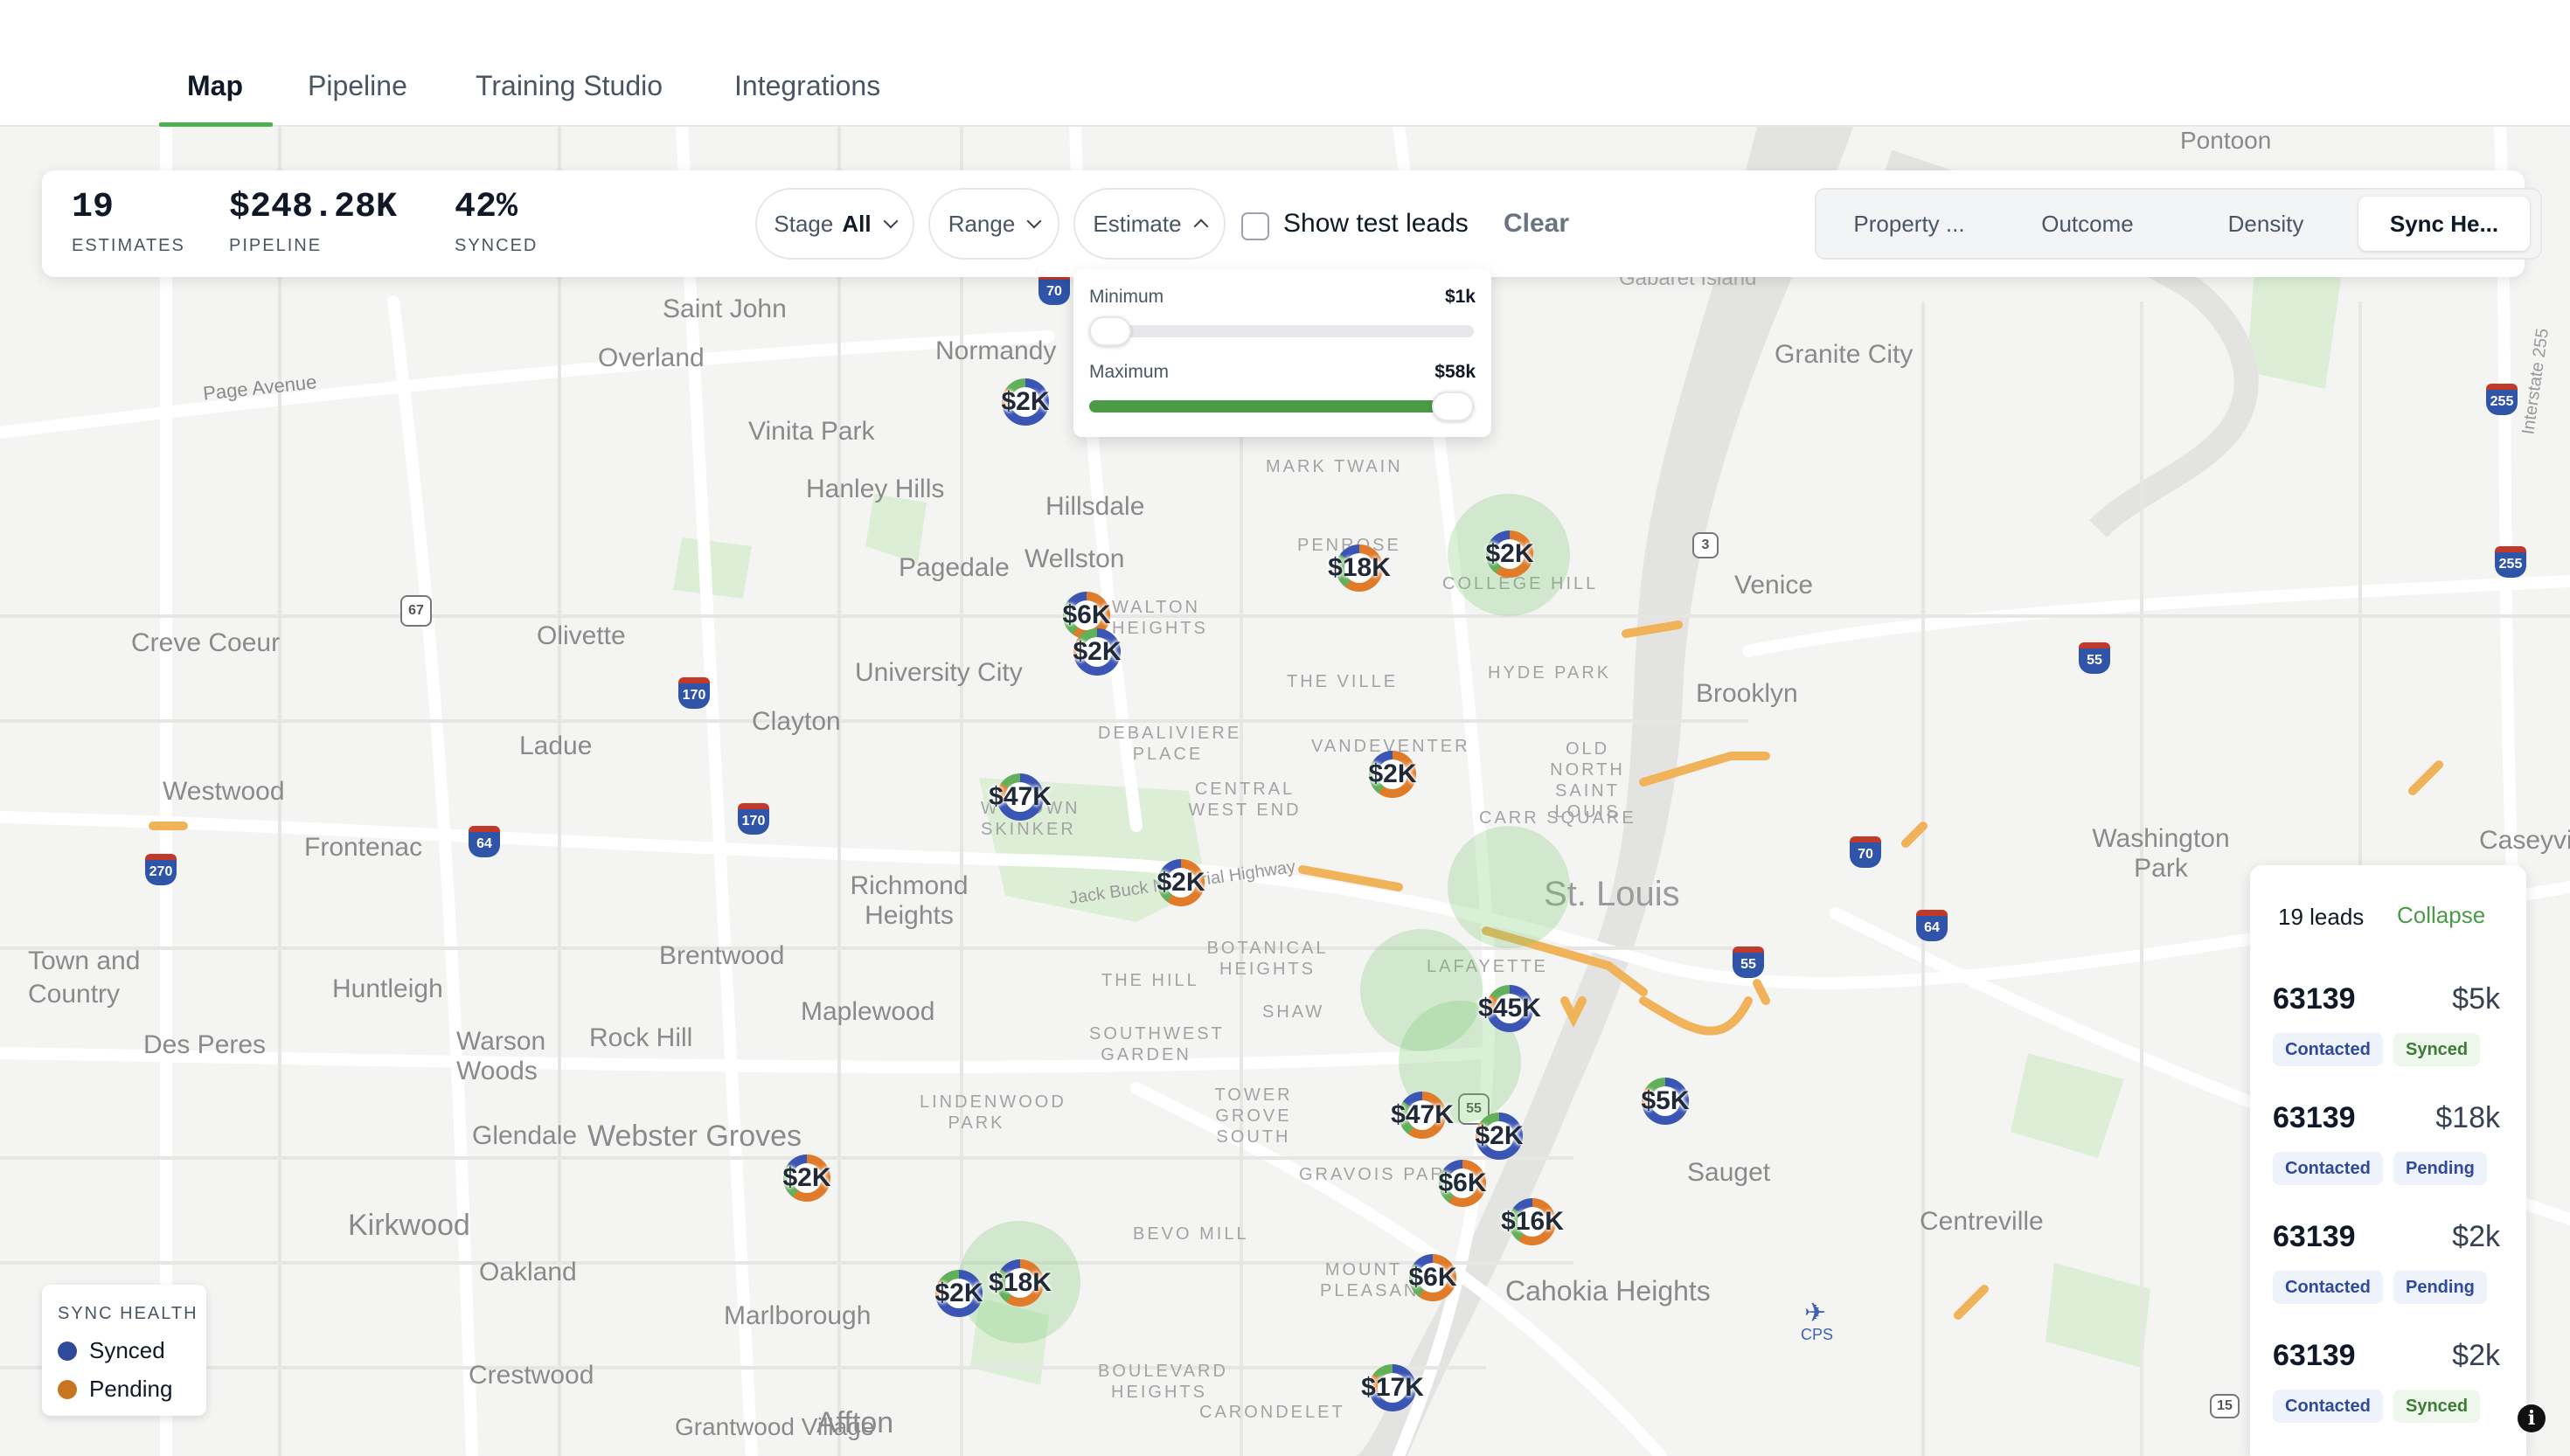 The image size is (2570, 1456). I want to click on layer-option-density: Density, so click(2265, 224).